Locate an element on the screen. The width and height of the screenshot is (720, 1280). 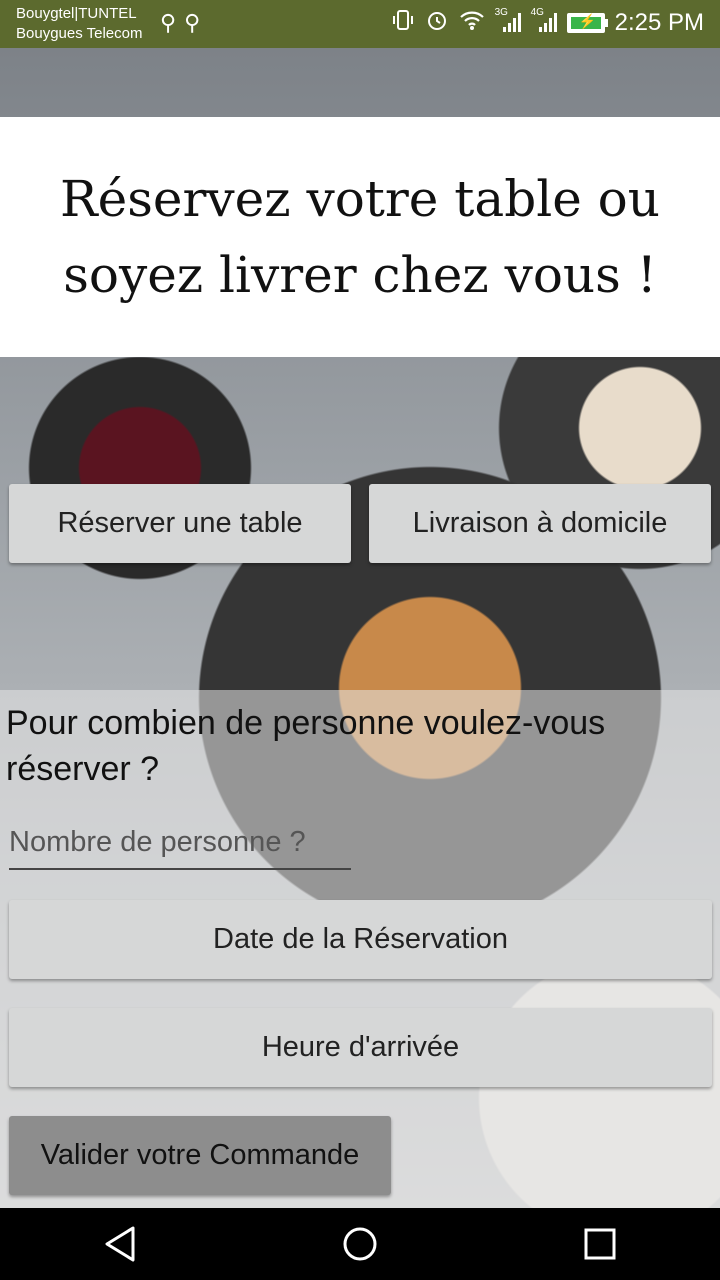
people-count-input is located at coordinates (180, 843).